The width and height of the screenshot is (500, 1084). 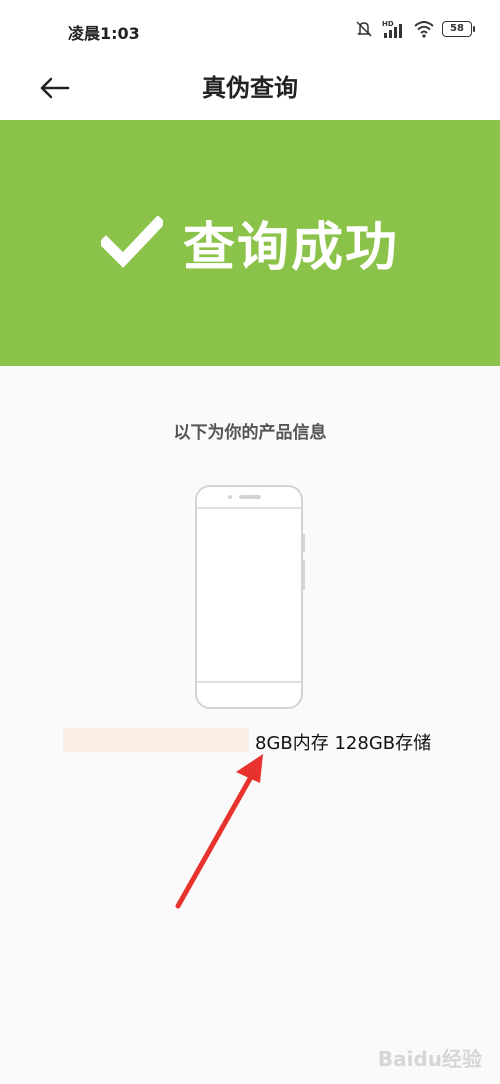 I want to click on svg-text: HD, so click(x=388, y=24).